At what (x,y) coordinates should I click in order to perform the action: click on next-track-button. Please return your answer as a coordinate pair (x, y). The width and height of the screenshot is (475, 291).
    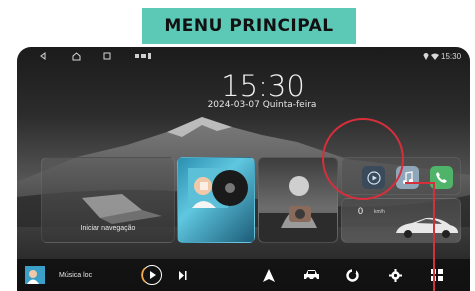
    Looking at the image, I should click on (183, 275).